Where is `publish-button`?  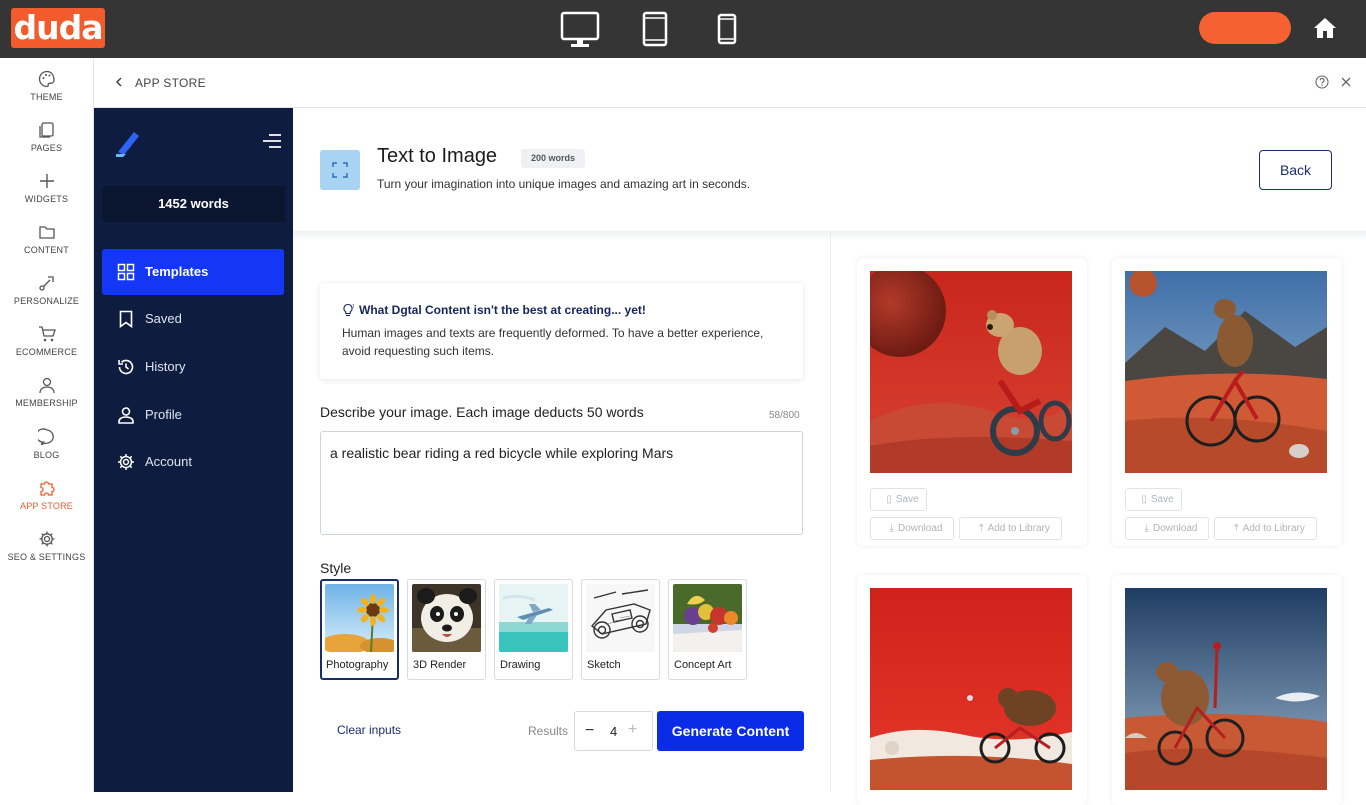
publish-button is located at coordinates (1245, 28).